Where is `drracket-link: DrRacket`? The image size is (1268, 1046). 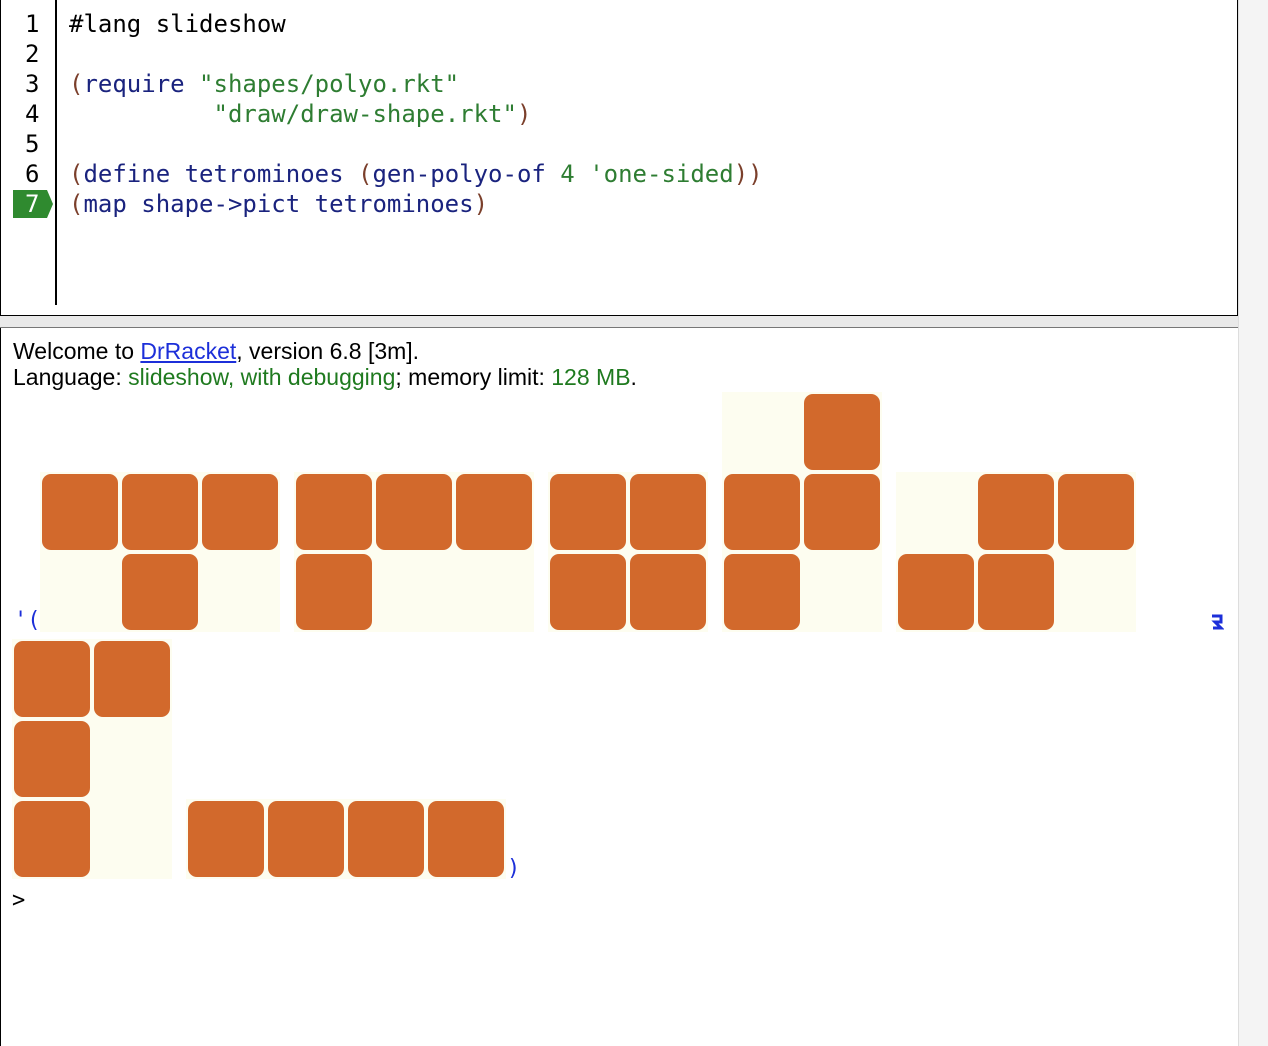
drracket-link: DrRacket is located at coordinates (188, 351).